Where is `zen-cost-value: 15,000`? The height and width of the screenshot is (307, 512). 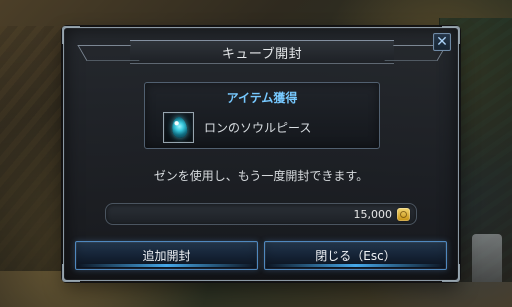 zen-cost-value: 15,000 is located at coordinates (373, 214).